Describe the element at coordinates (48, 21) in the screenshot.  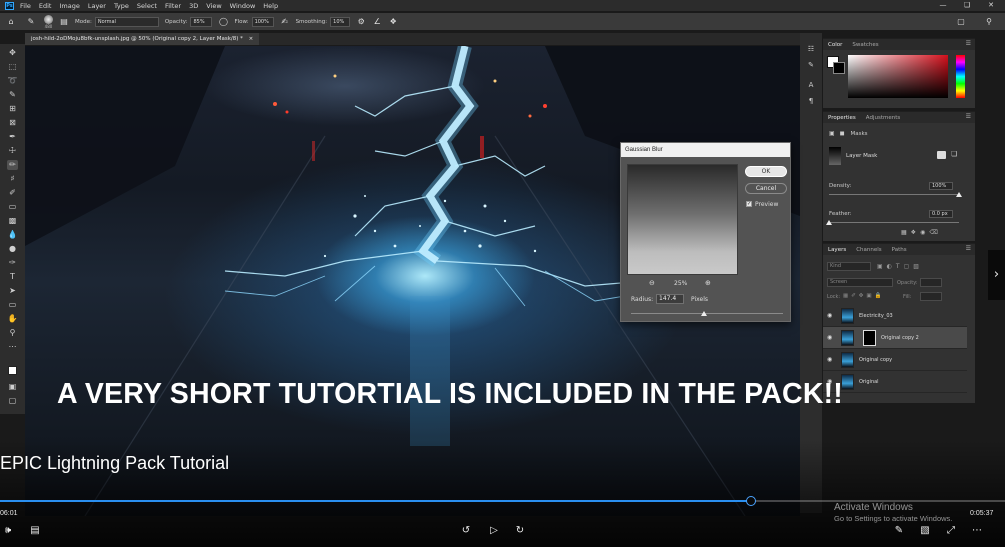
I see `brush-preset-picker: 480` at that location.